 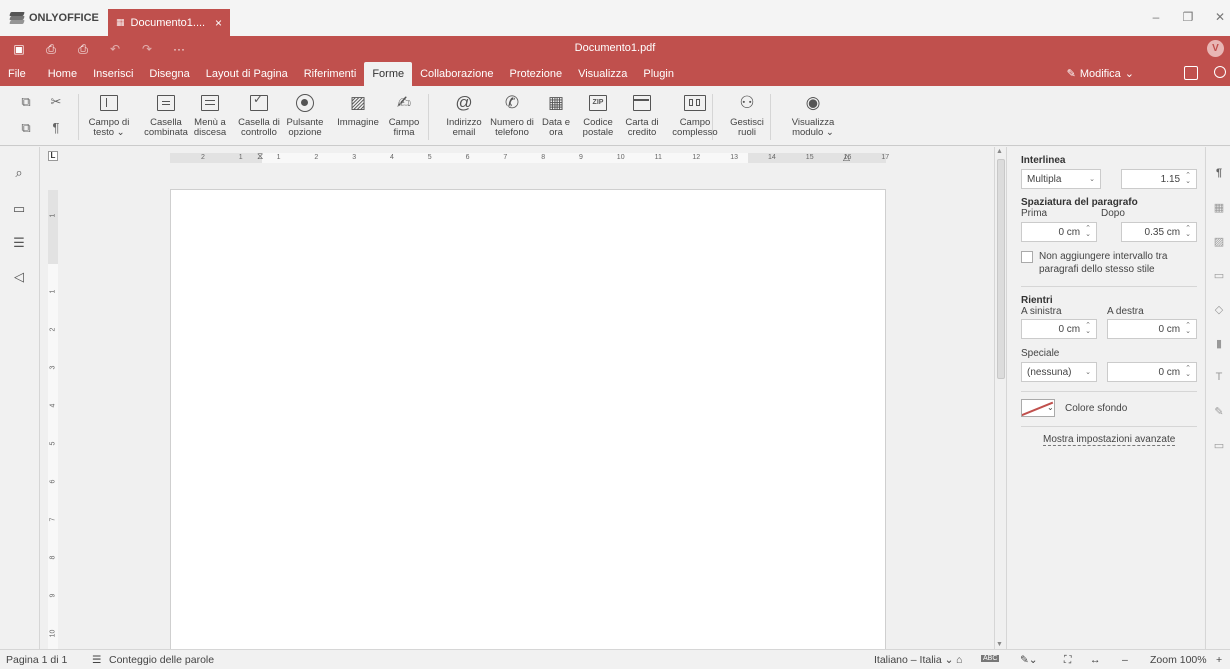 What do you see at coordinates (1067, 660) in the screenshot?
I see `fit-page-icon: ⛶` at bounding box center [1067, 660].